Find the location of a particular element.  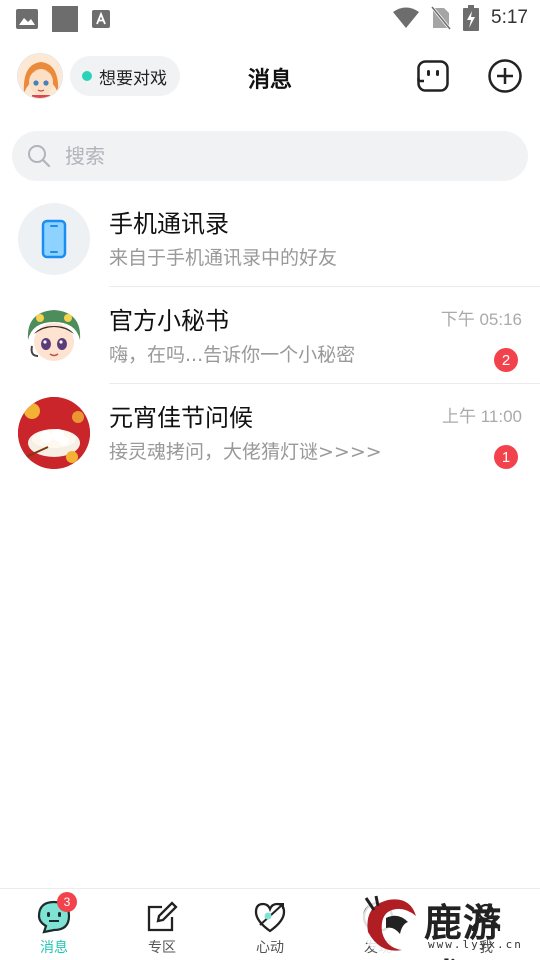

avatar-image is located at coordinates (40, 76).